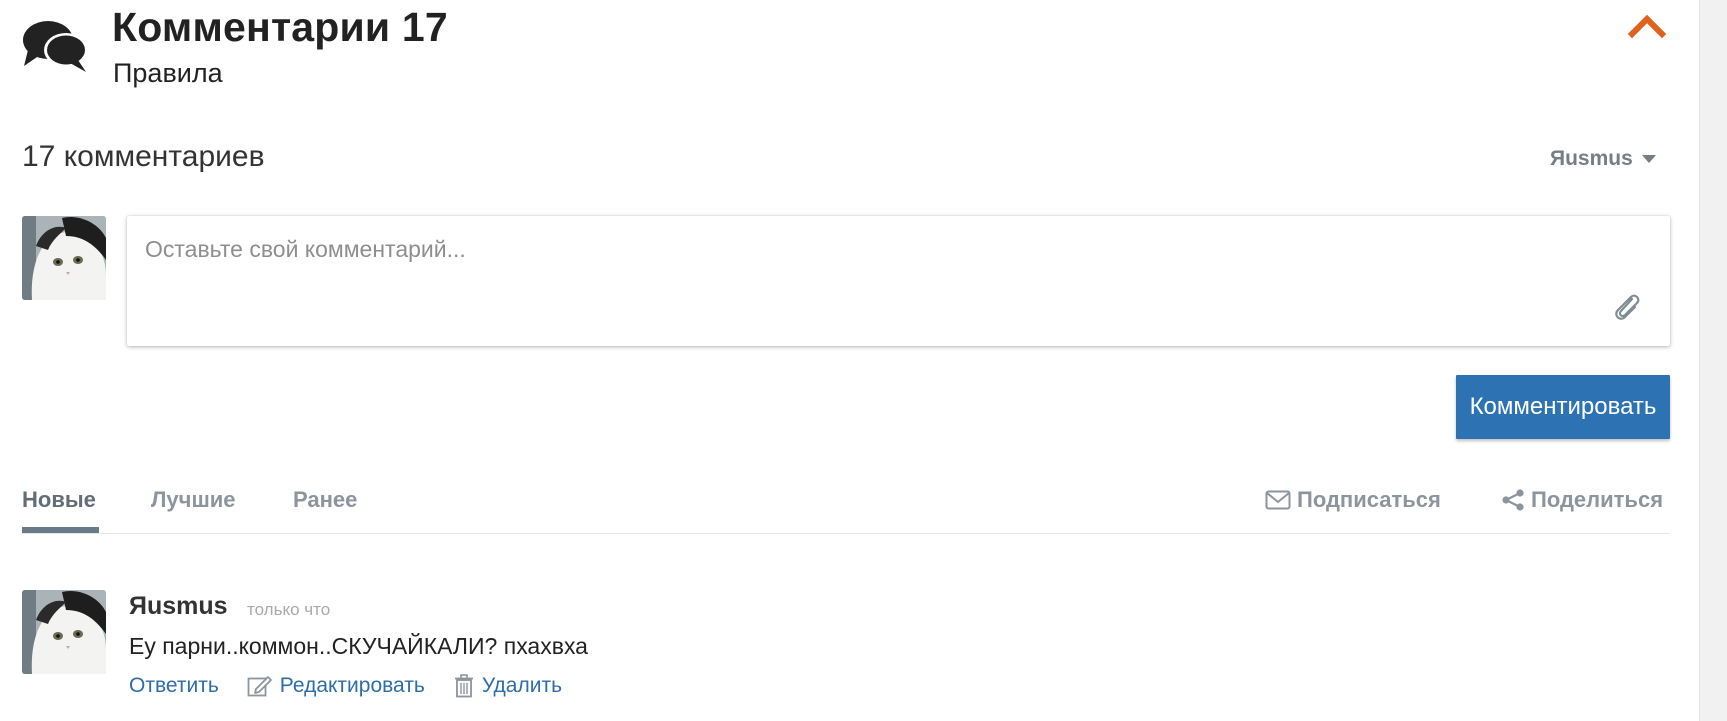 Image resolution: width=1727 pixels, height=721 pixels. What do you see at coordinates (178, 606) in the screenshot?
I see `comment-author: Яusmus` at bounding box center [178, 606].